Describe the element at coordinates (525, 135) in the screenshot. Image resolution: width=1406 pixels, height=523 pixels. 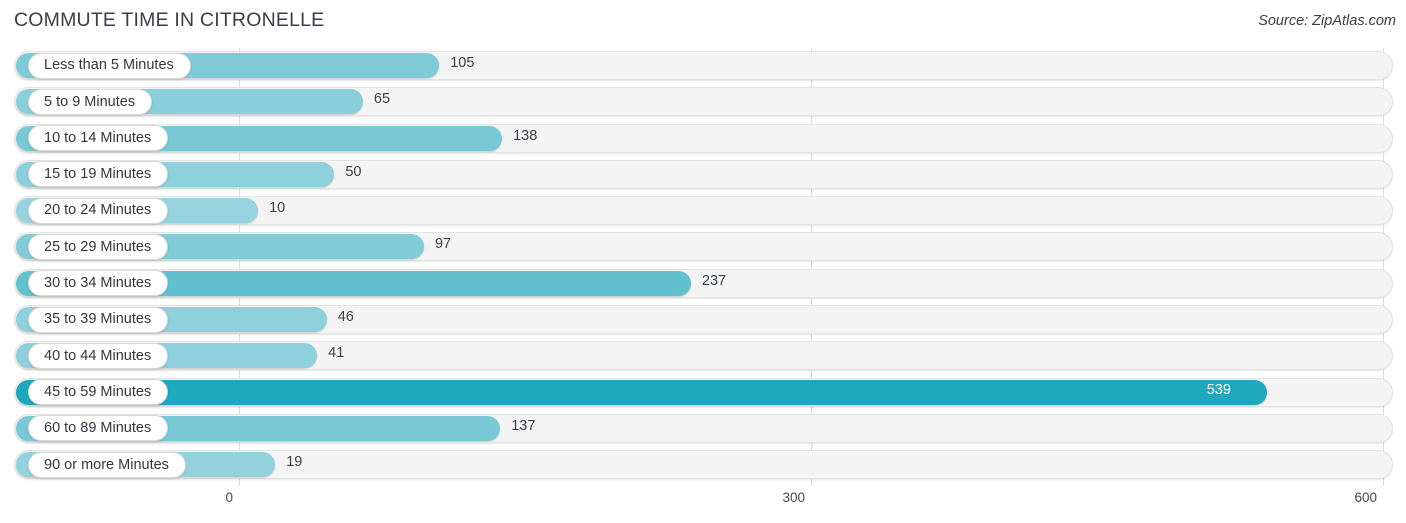
I see `bar-value-label: 138` at that location.